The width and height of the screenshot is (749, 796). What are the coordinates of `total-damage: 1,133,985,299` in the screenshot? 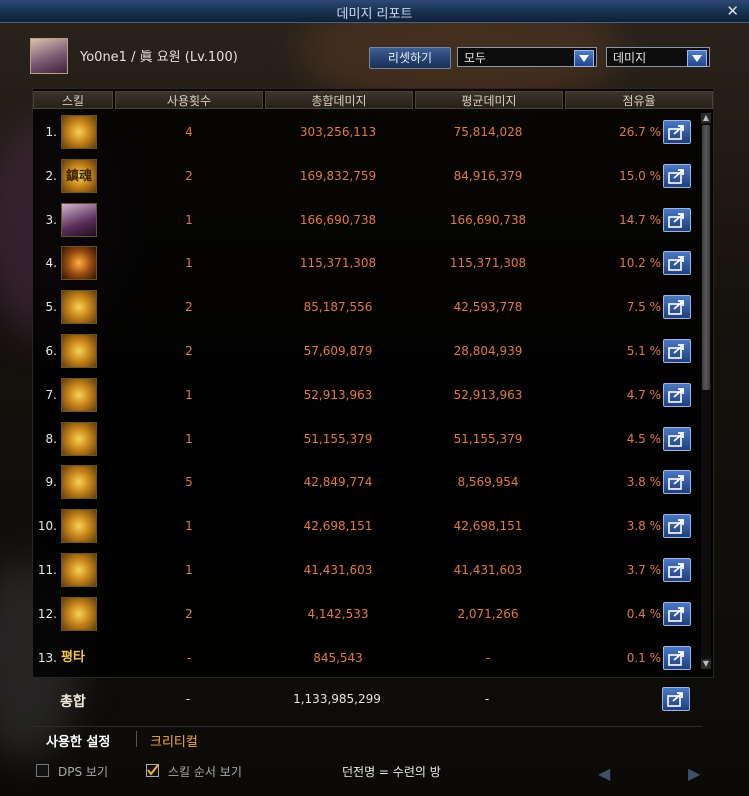 It's located at (337, 699).